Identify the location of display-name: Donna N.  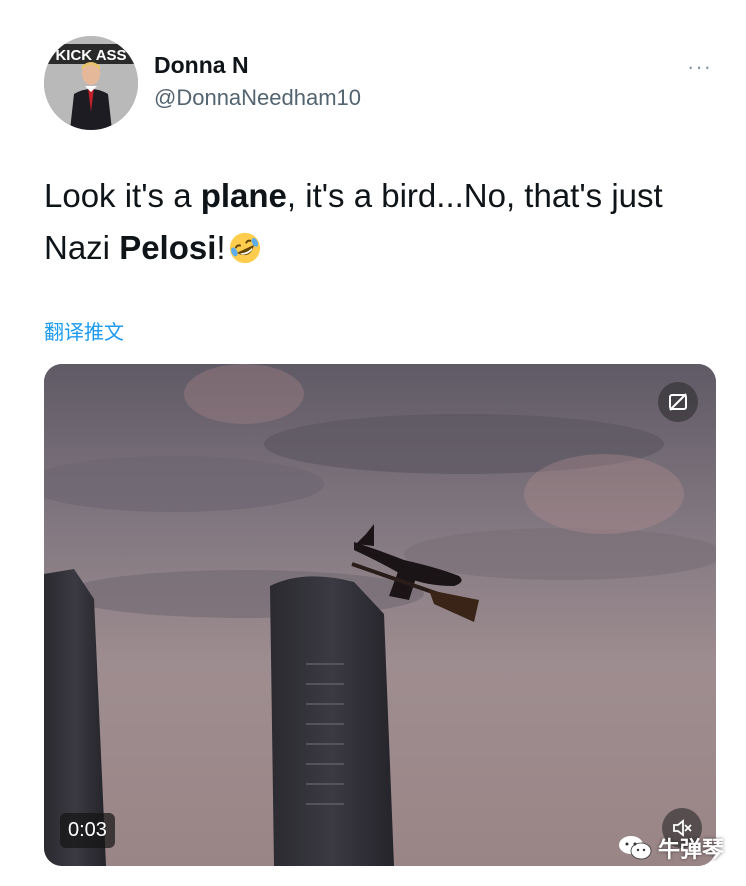
(257, 65).